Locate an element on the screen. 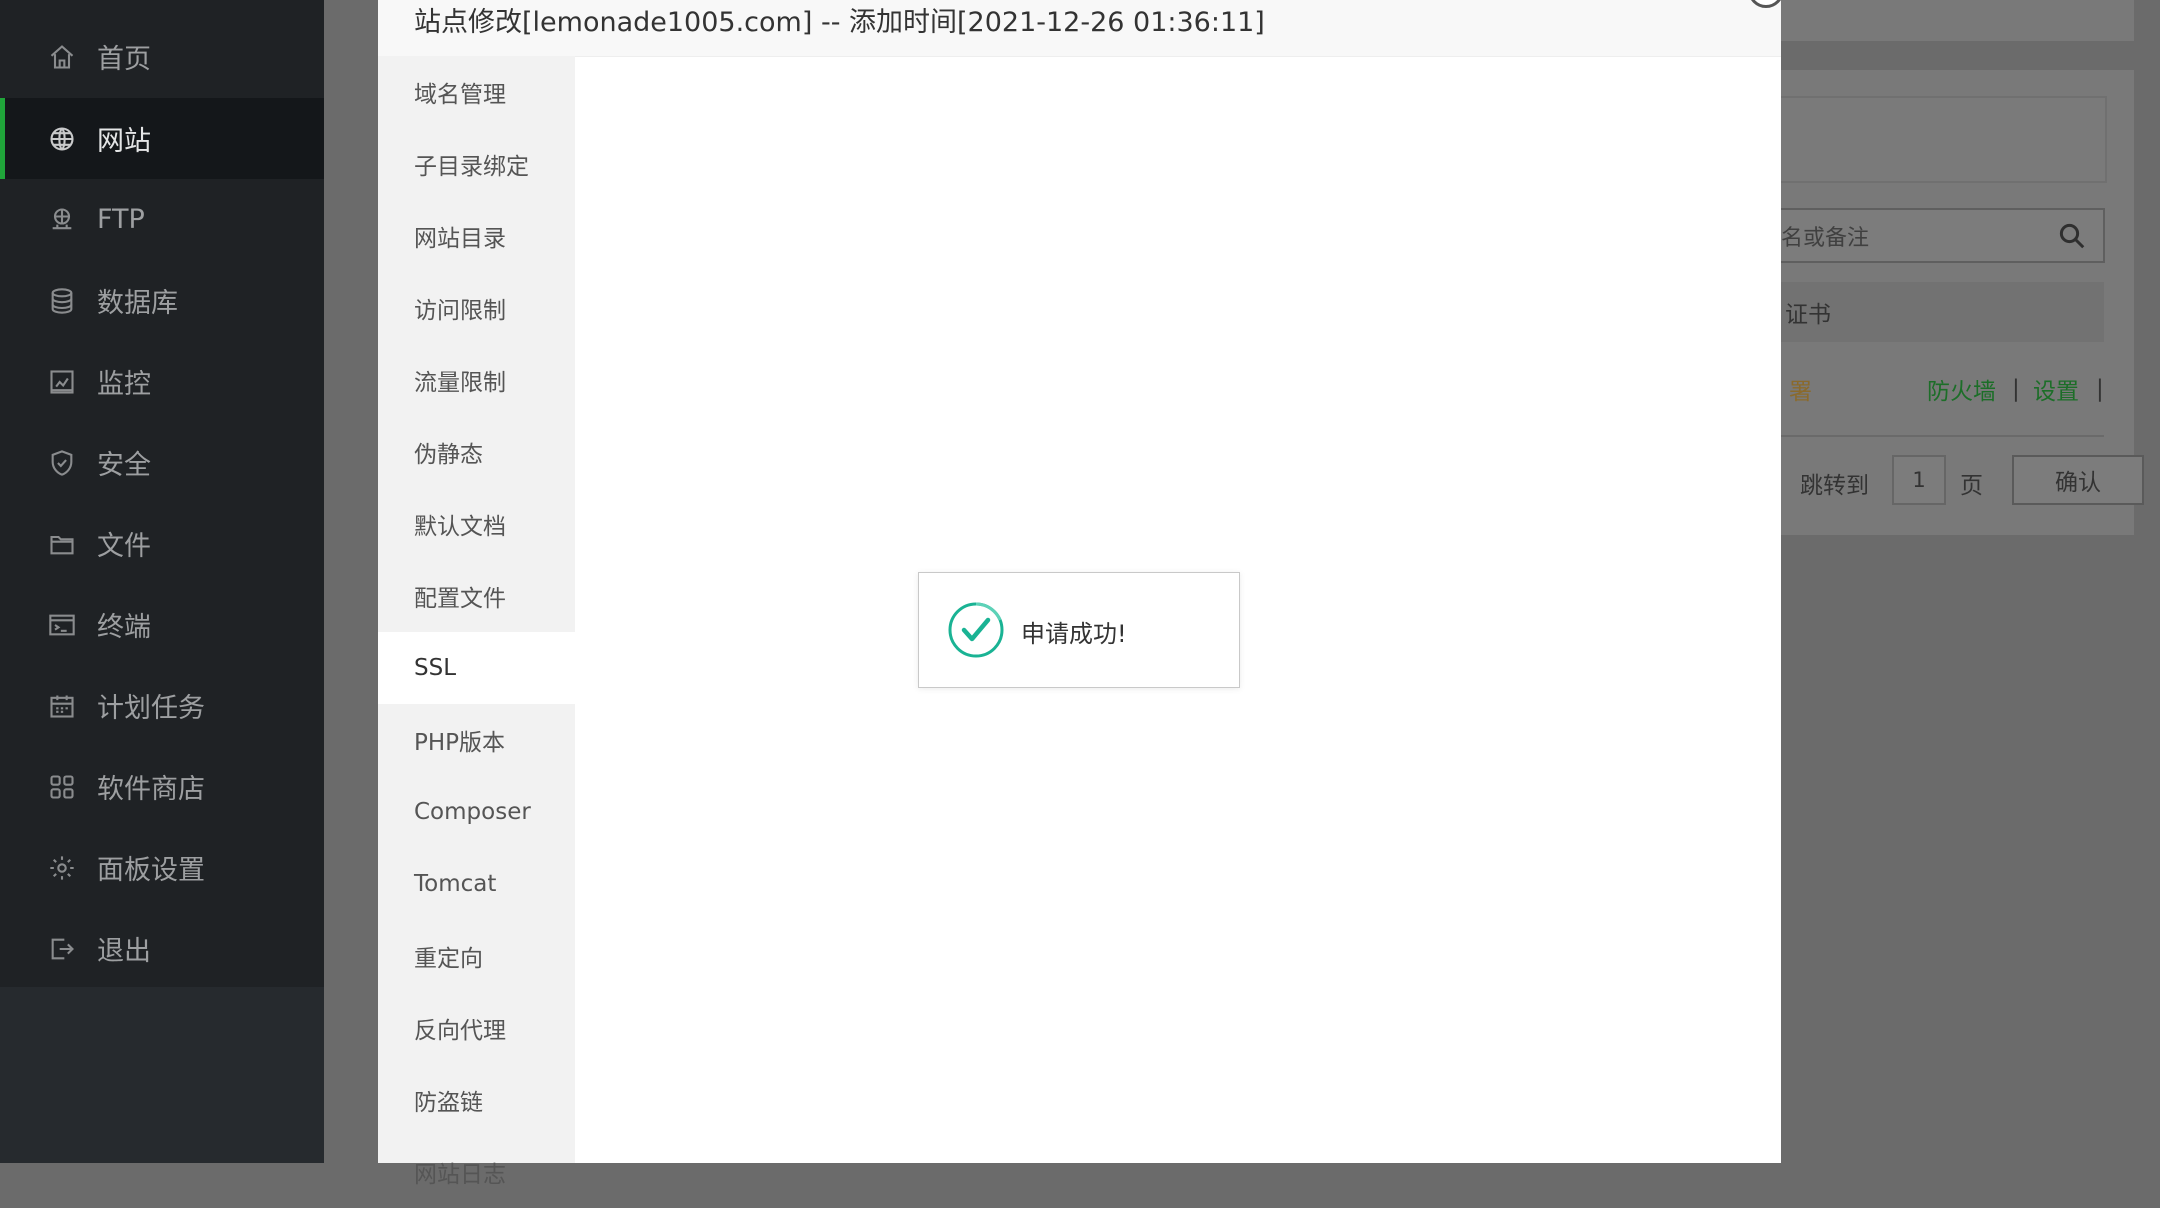  background-info-box is located at coordinates (1944, 139).